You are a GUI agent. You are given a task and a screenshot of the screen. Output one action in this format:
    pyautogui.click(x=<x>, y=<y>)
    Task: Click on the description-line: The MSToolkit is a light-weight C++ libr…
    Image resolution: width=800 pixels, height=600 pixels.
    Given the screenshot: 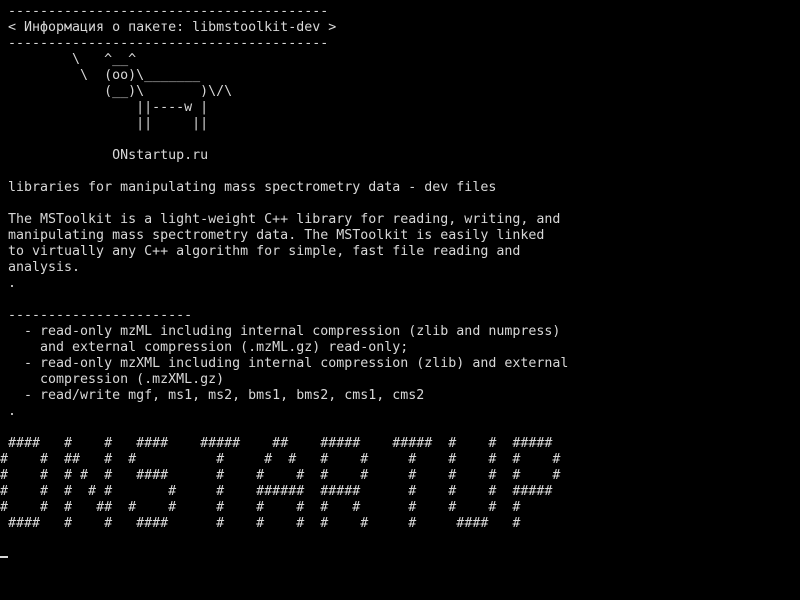 What is the action you would take?
    pyautogui.click(x=284, y=219)
    